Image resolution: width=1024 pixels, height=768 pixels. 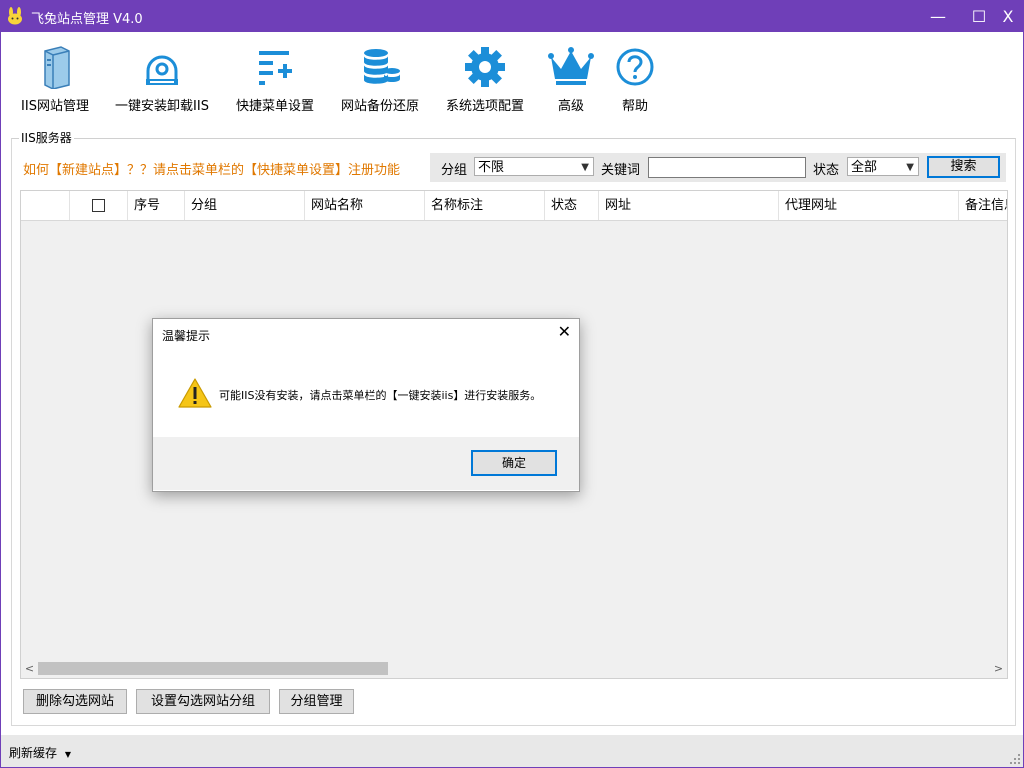 I want to click on toolbar-install-iis: 一键安装卸载IIS, so click(x=162, y=79).